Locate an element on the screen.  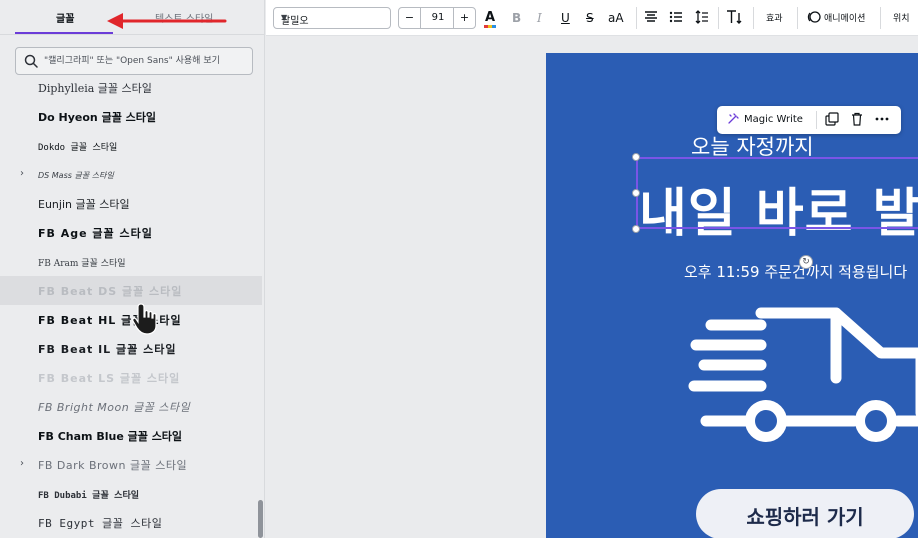
bold-button: B is located at coordinates (516, 18).